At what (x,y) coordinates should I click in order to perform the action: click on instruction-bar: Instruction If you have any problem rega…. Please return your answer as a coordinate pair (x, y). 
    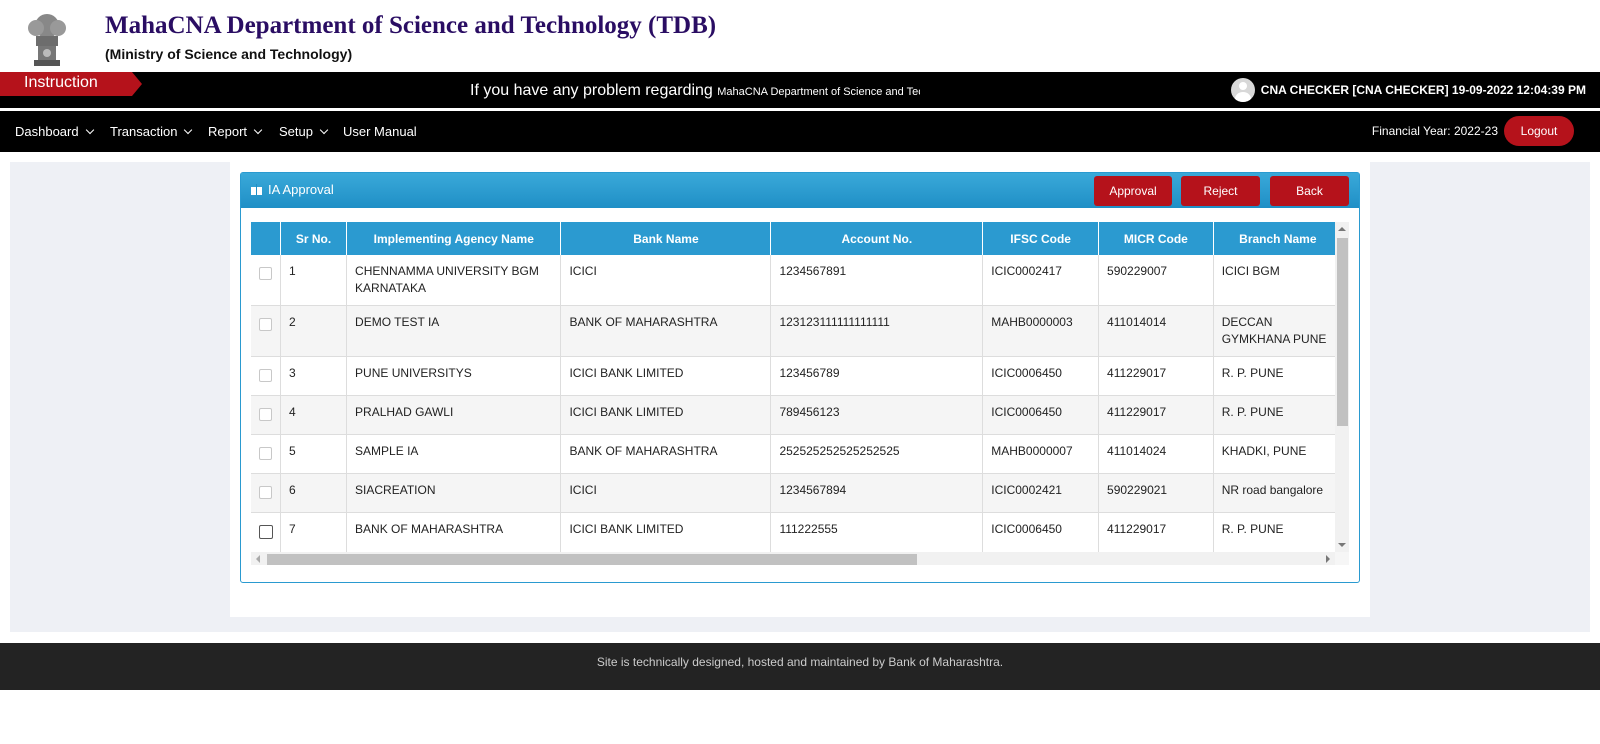
    Looking at the image, I should click on (800, 90).